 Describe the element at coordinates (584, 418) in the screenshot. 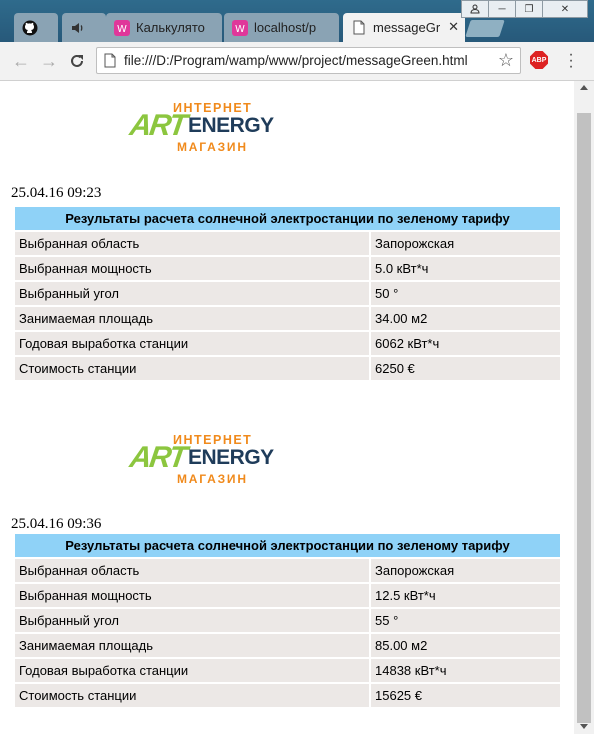

I see `scrollbar-thumb` at that location.